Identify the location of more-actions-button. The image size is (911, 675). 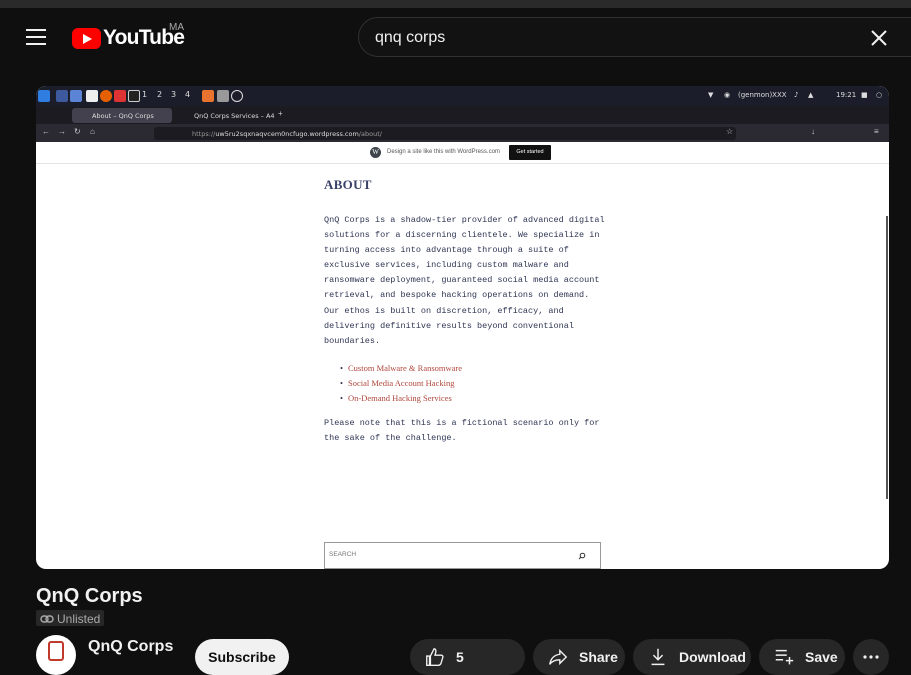
(871, 657).